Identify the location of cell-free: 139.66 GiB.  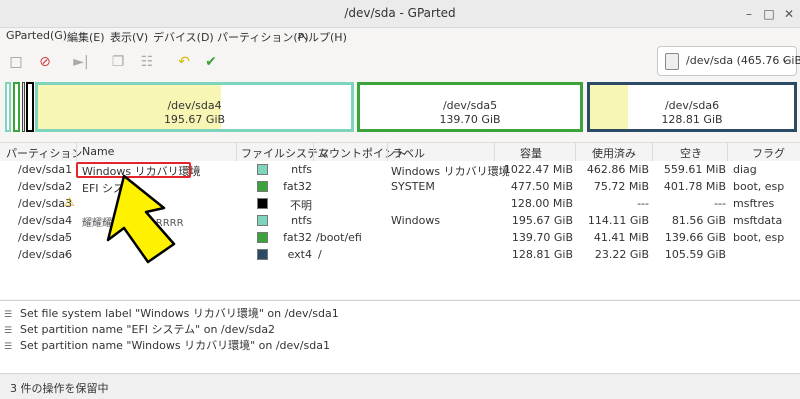
(695, 237).